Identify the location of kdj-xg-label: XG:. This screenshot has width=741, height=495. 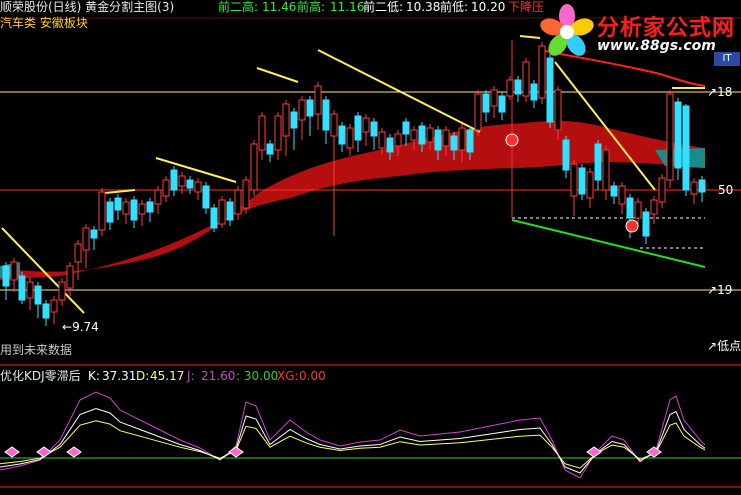
(288, 376).